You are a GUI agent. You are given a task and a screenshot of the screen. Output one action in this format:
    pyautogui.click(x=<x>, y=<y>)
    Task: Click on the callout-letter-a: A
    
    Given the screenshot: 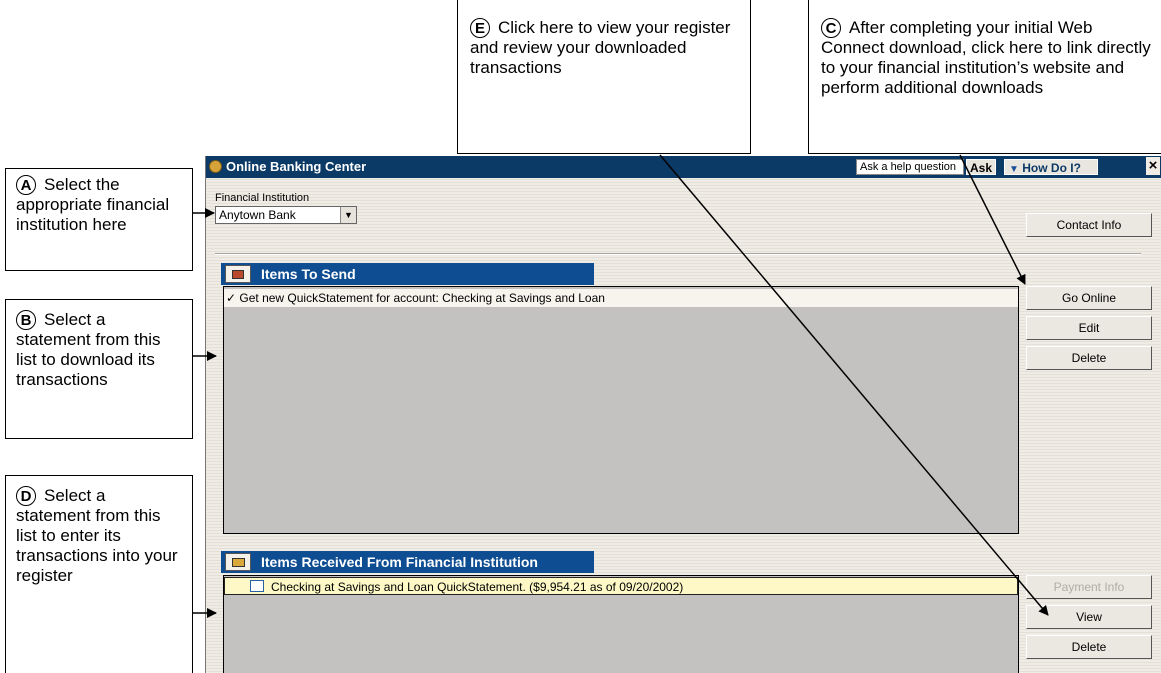 What is the action you would take?
    pyautogui.click(x=26, y=185)
    